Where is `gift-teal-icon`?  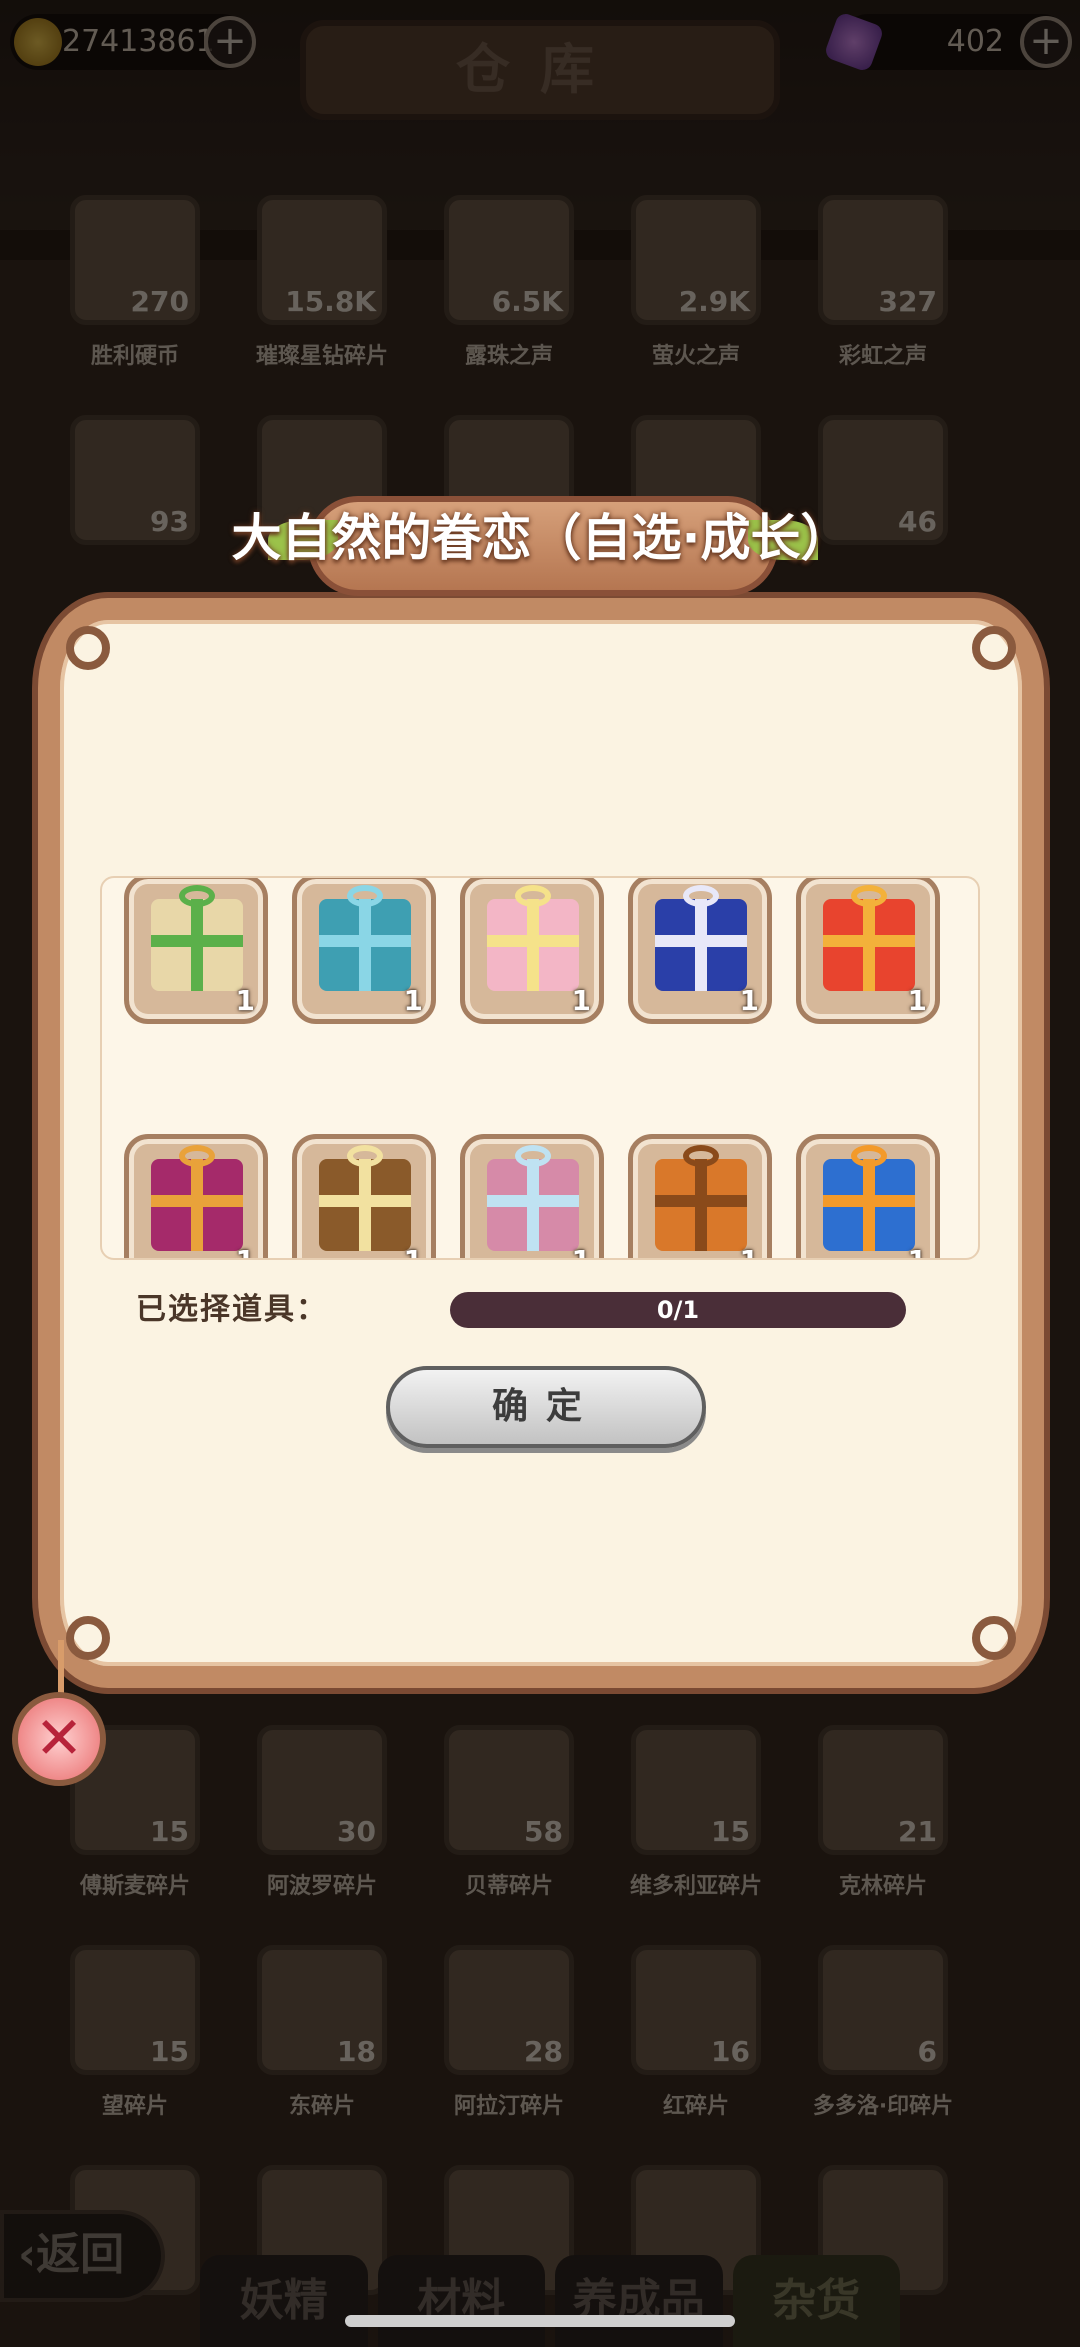 gift-teal-icon is located at coordinates (365, 938).